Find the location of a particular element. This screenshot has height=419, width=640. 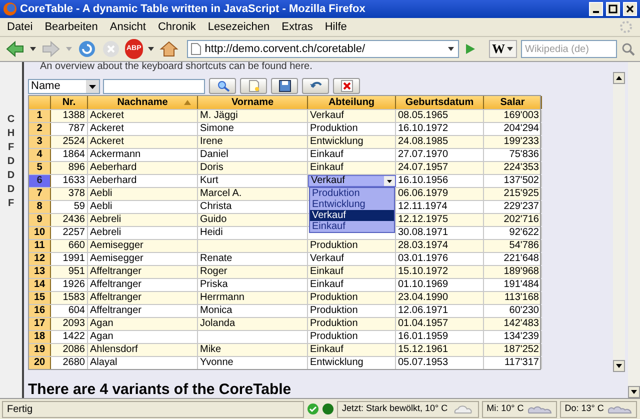

cloud-icon is located at coordinates (463, 409).